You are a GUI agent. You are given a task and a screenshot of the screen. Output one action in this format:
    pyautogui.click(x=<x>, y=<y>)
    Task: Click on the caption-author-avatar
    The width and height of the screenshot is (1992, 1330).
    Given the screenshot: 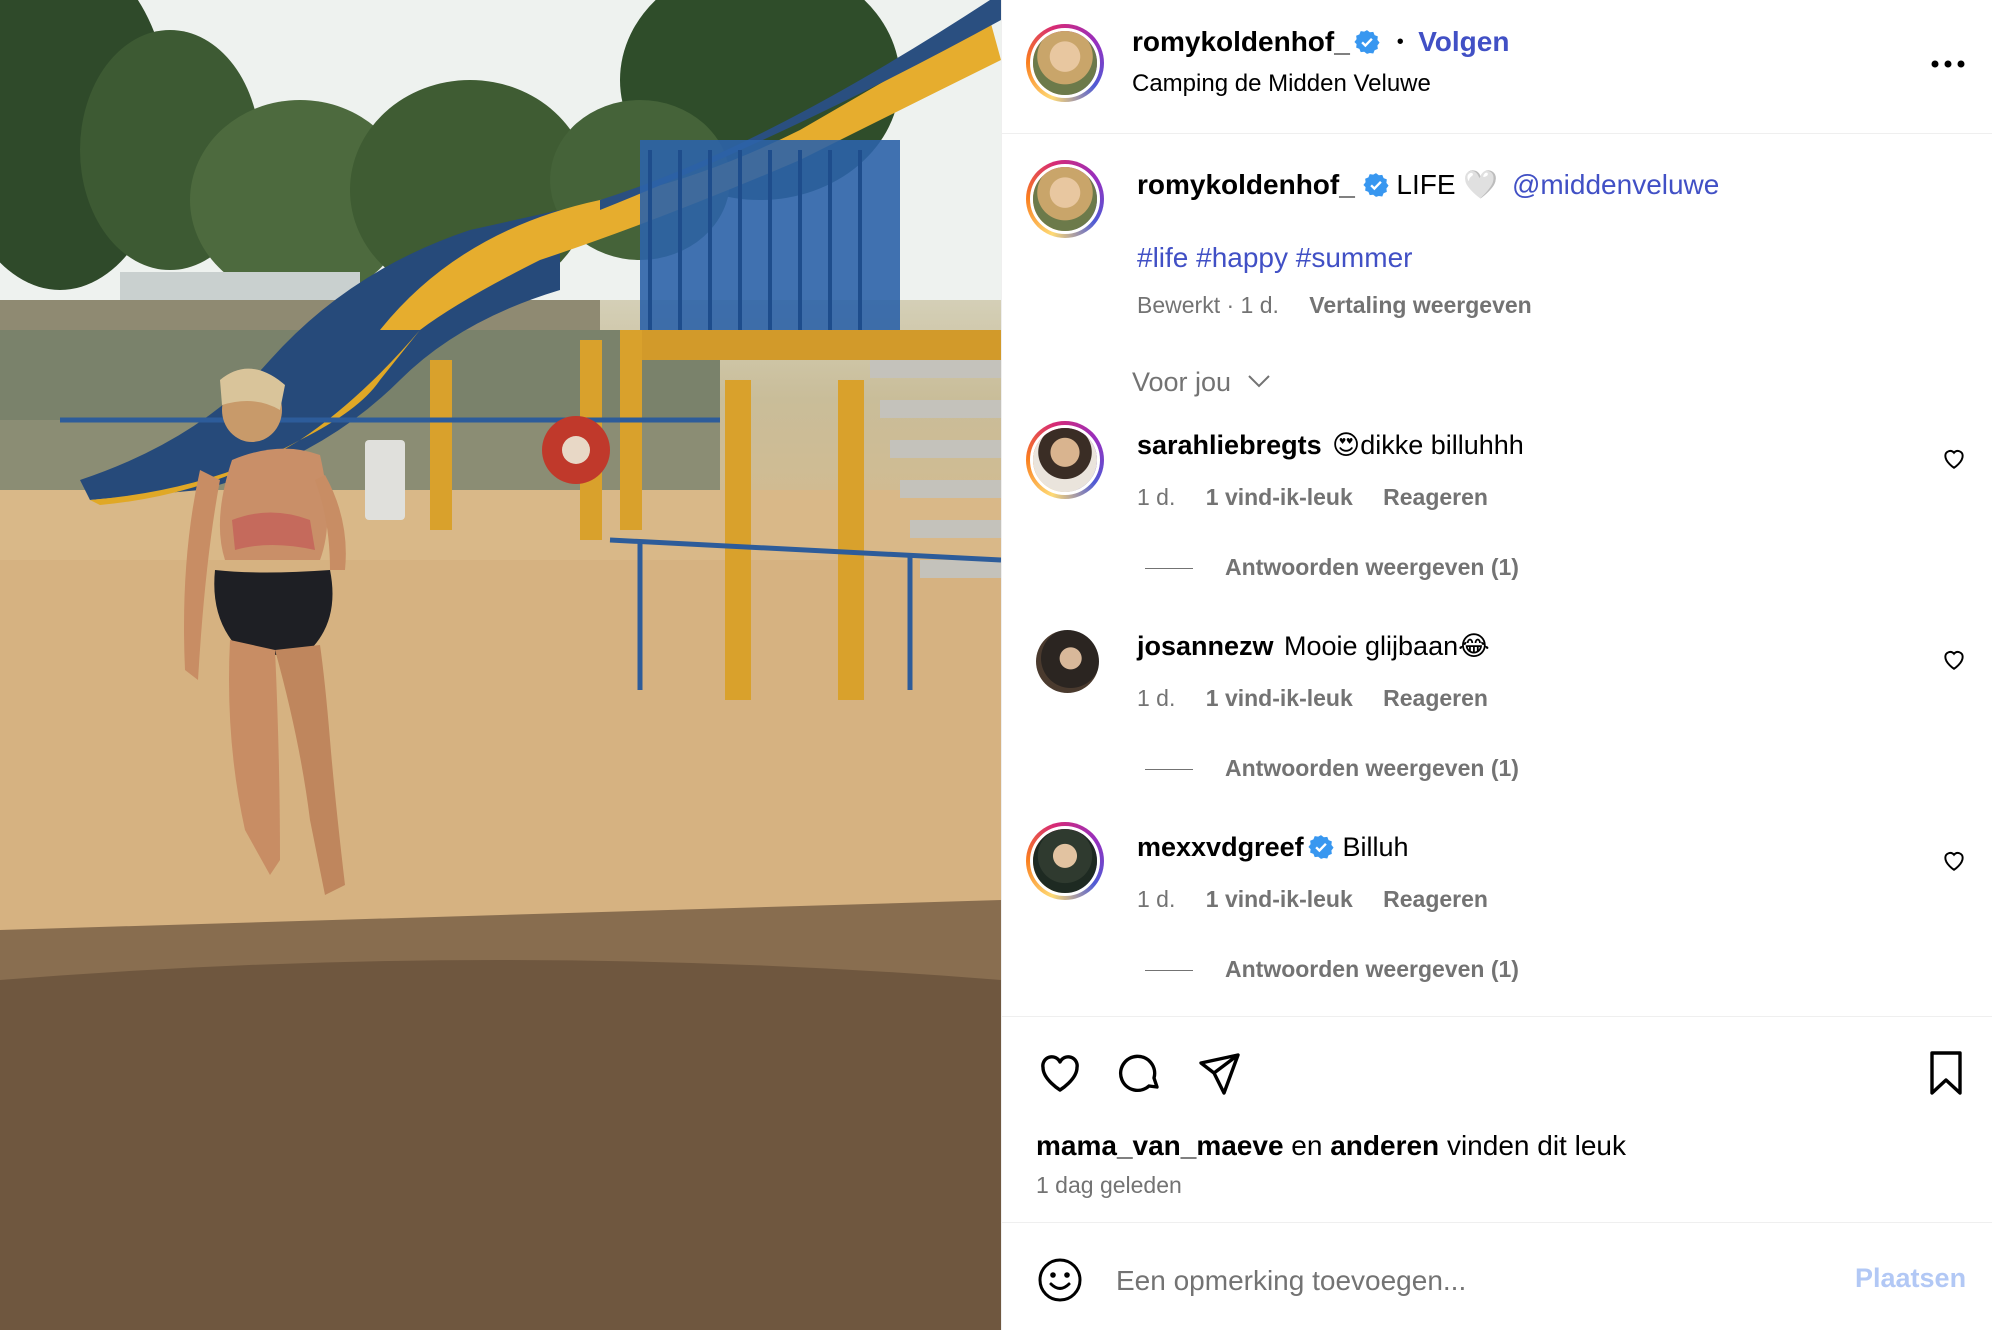 What is the action you would take?
    pyautogui.click(x=1065, y=199)
    